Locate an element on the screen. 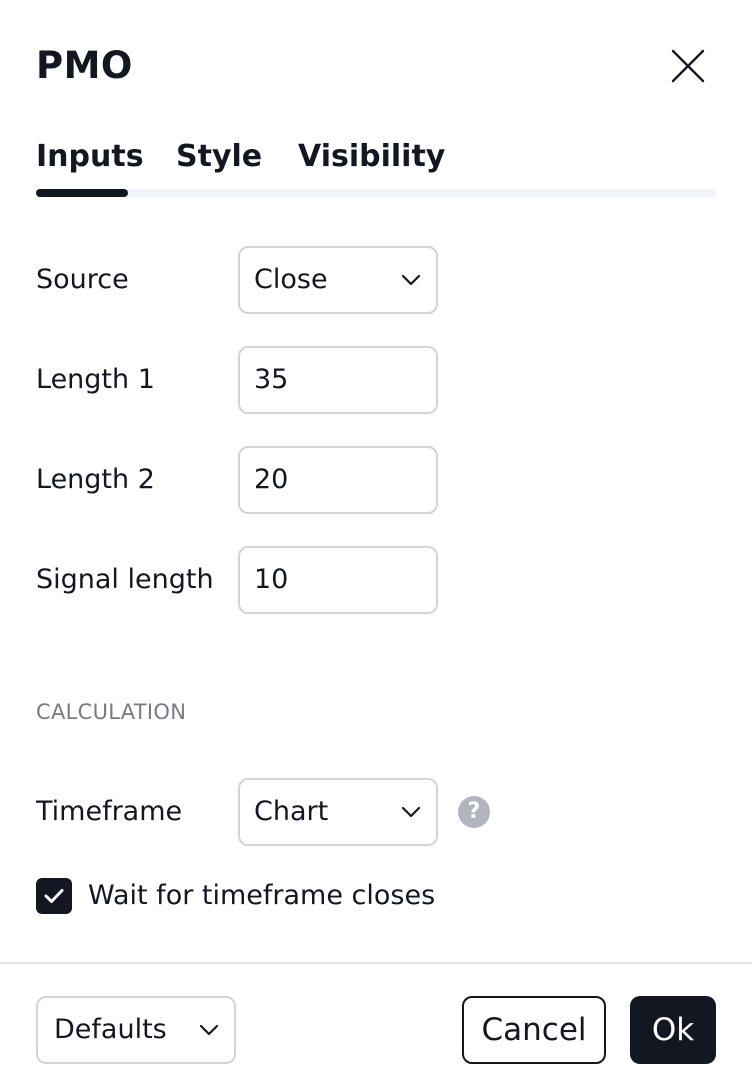 The image size is (752, 1086). length1-input: 35 is located at coordinates (338, 380).